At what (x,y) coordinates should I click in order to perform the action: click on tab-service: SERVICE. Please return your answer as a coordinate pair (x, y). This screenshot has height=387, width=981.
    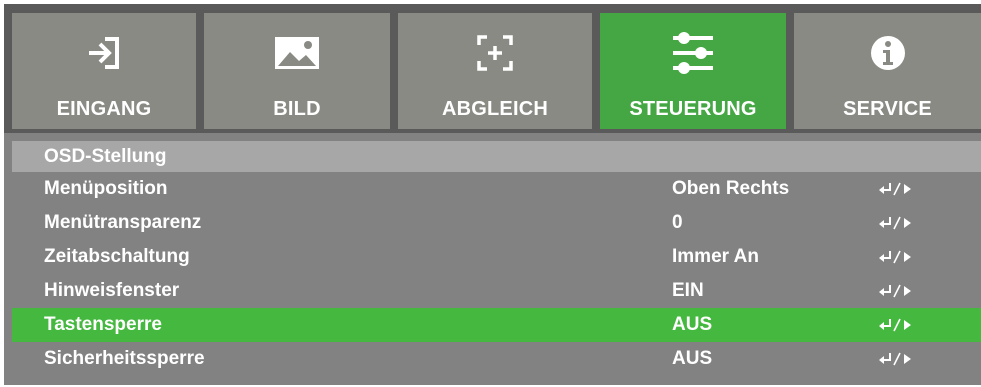
    Looking at the image, I should click on (887, 71).